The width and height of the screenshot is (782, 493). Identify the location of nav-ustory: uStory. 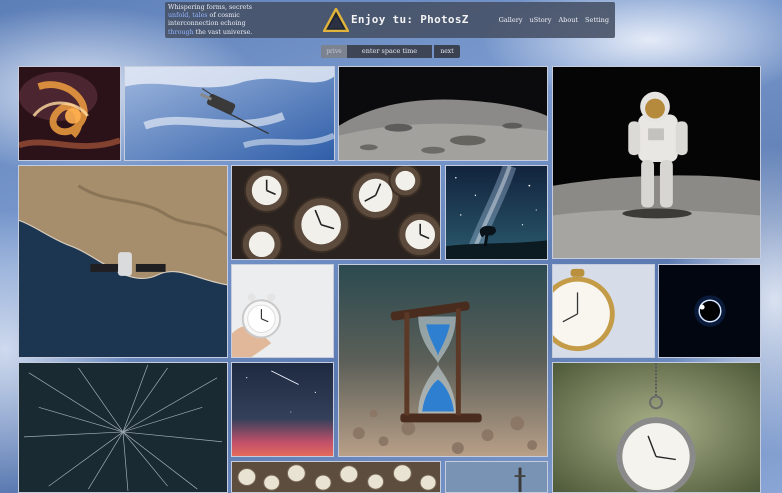
(541, 20).